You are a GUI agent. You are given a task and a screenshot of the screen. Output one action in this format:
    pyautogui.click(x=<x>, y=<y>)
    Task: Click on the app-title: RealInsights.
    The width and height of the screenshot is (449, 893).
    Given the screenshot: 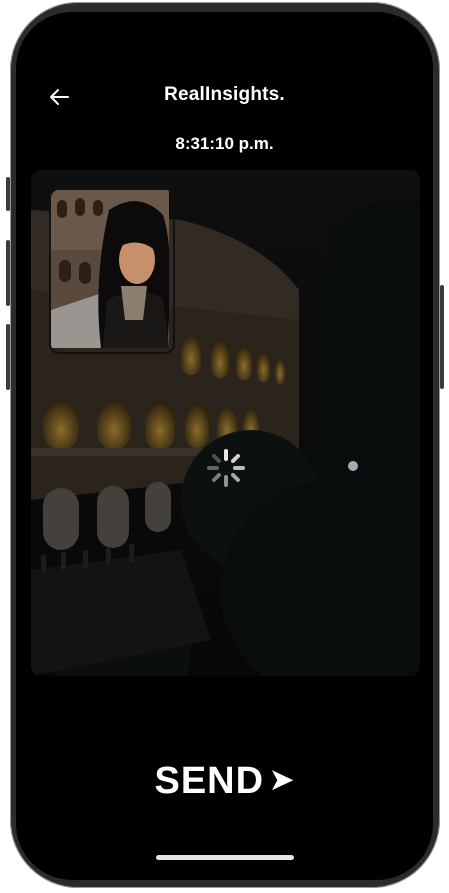 What is the action you would take?
    pyautogui.click(x=224, y=94)
    